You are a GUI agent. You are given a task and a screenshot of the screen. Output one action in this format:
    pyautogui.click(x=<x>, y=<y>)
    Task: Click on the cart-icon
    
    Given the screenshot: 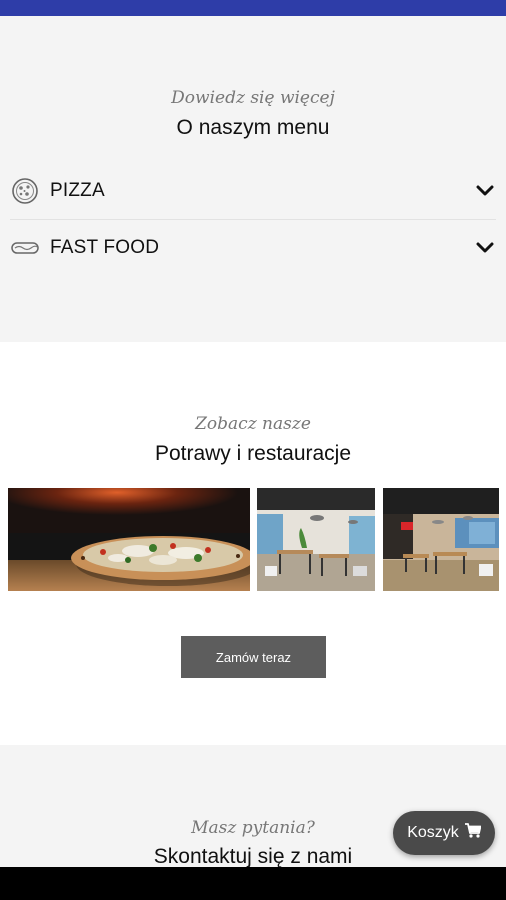 What is the action you would take?
    pyautogui.click(x=473, y=833)
    